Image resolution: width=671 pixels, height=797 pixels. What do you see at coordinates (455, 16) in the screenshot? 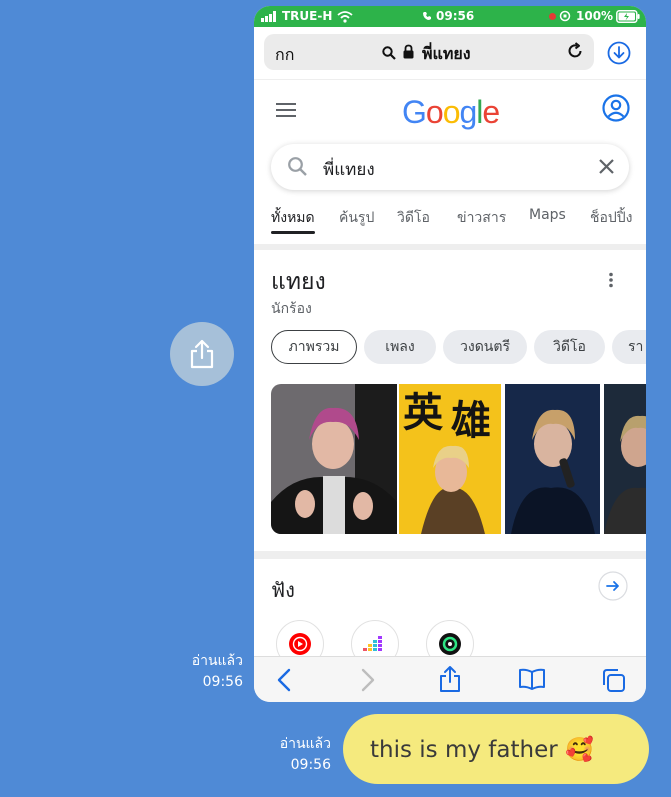
I see `status-time: 09:56` at bounding box center [455, 16].